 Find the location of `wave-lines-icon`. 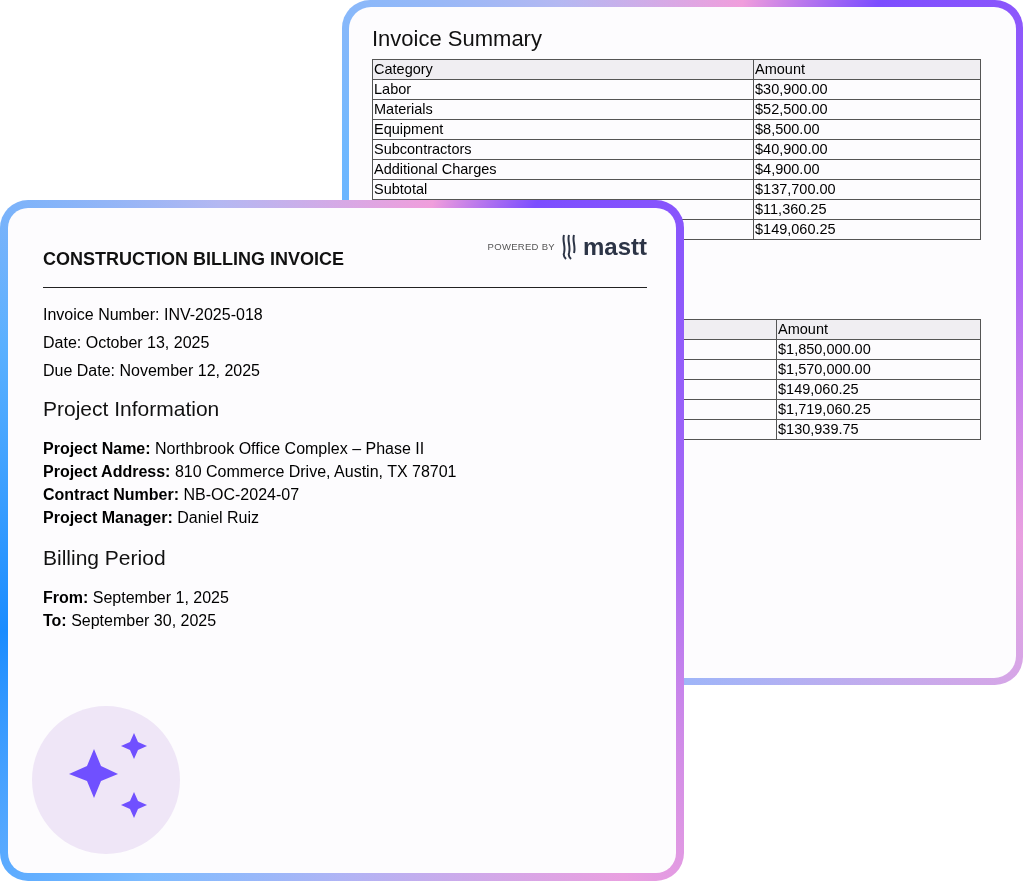

wave-lines-icon is located at coordinates (568, 247).